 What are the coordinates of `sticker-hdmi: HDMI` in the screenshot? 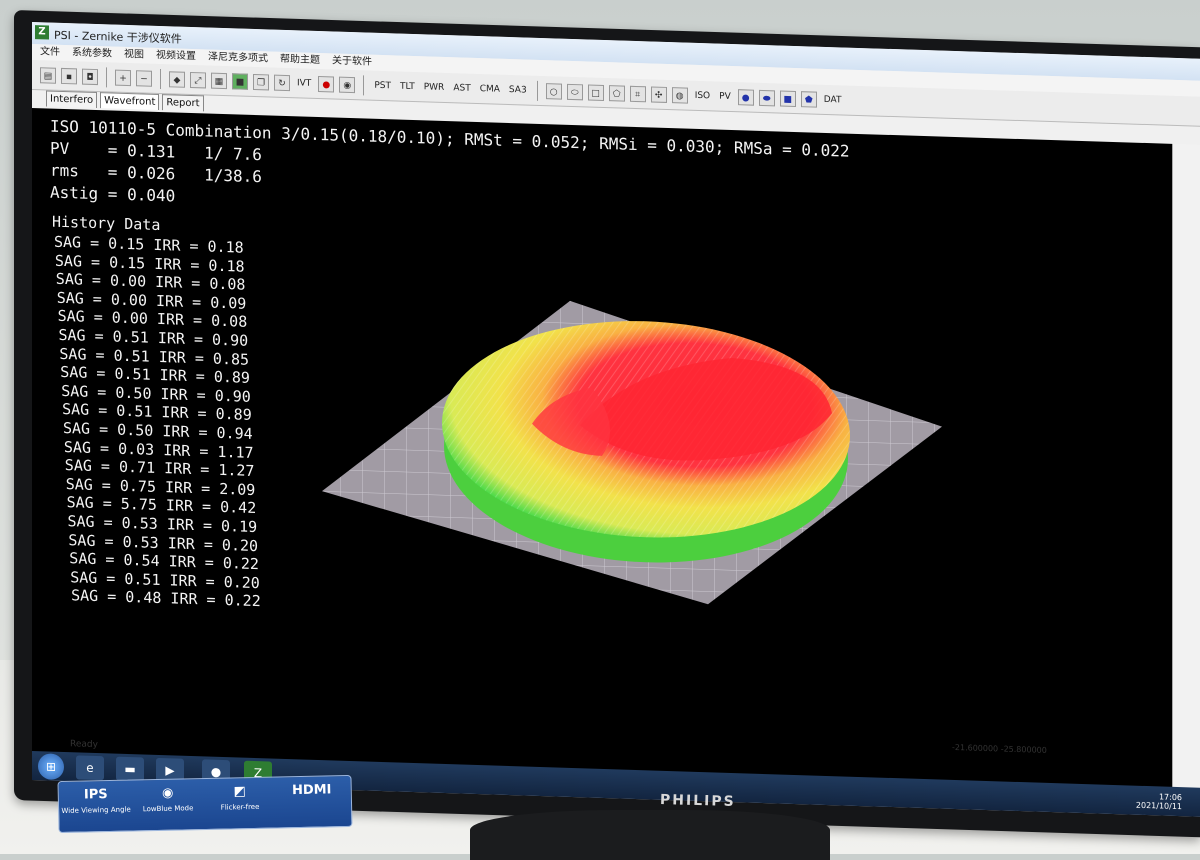 It's located at (312, 792).